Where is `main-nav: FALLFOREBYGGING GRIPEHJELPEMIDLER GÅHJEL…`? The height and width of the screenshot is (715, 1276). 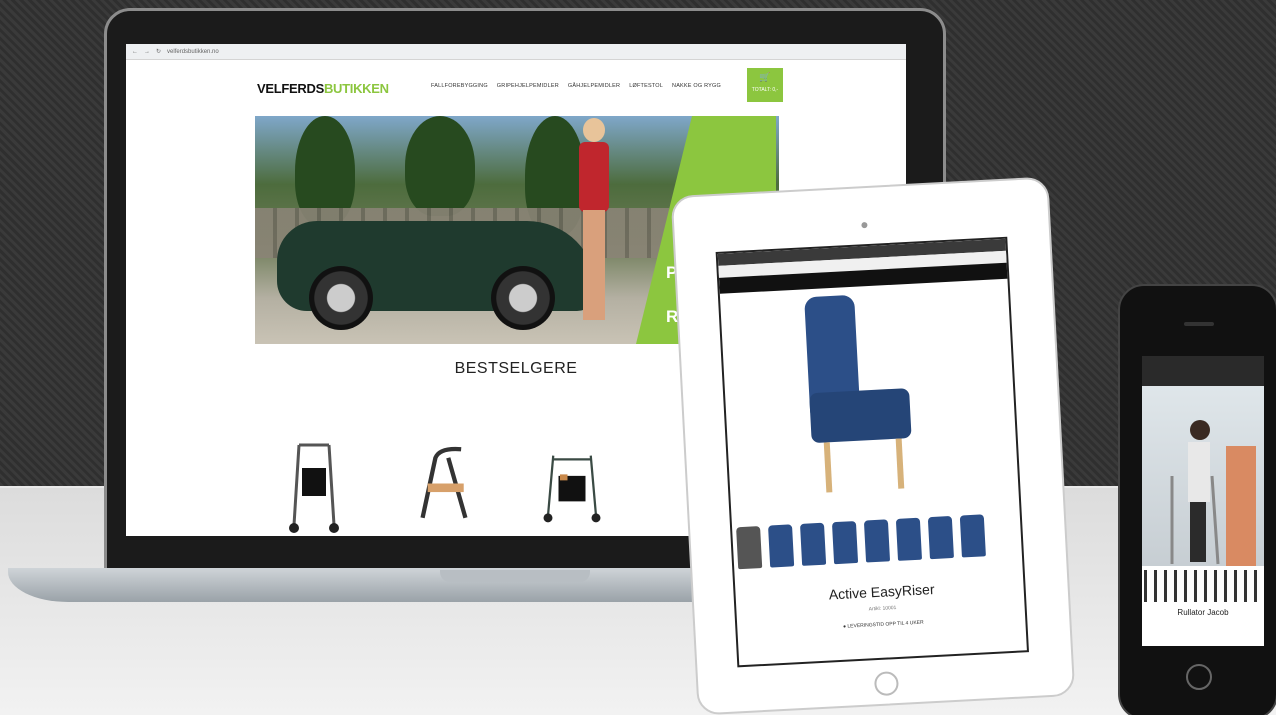 main-nav: FALLFOREBYGGING GRIPEHJELPEMIDLER GÅHJEL… is located at coordinates (576, 86).